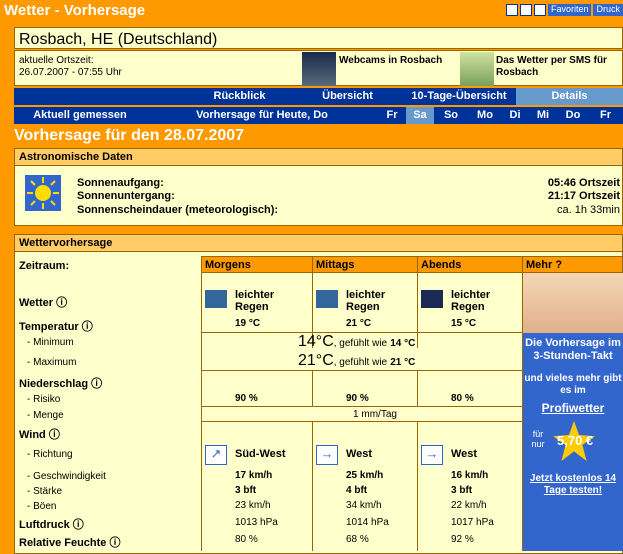  What do you see at coordinates (246, 398) in the screenshot?
I see `risk-morgens: 90 %` at bounding box center [246, 398].